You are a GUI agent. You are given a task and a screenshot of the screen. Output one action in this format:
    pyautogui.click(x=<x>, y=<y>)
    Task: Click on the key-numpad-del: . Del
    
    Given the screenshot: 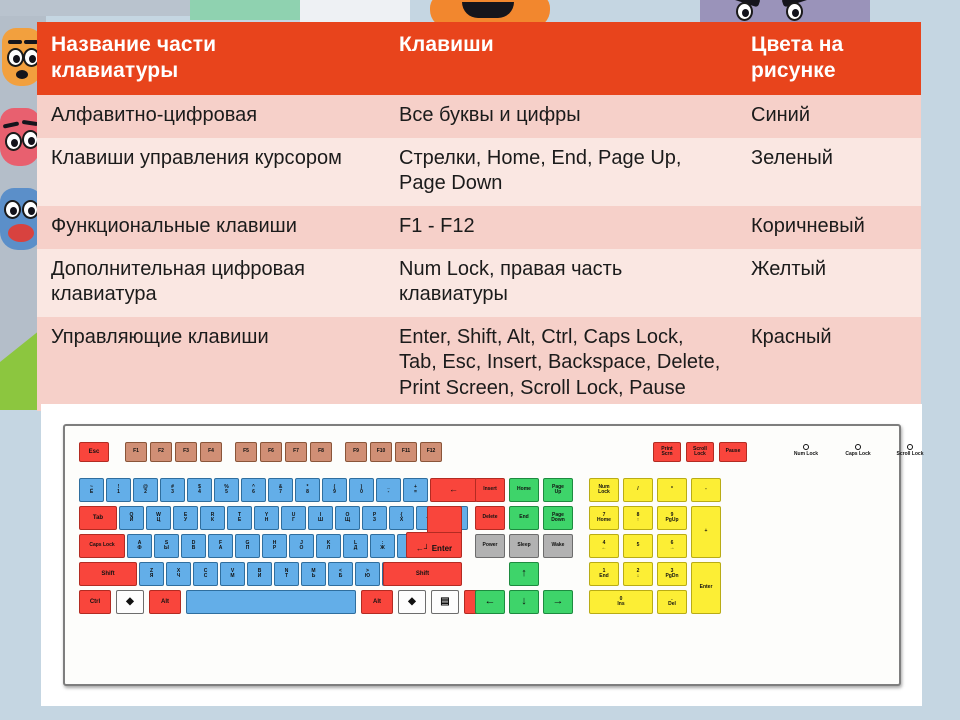 What is the action you would take?
    pyautogui.click(x=672, y=602)
    